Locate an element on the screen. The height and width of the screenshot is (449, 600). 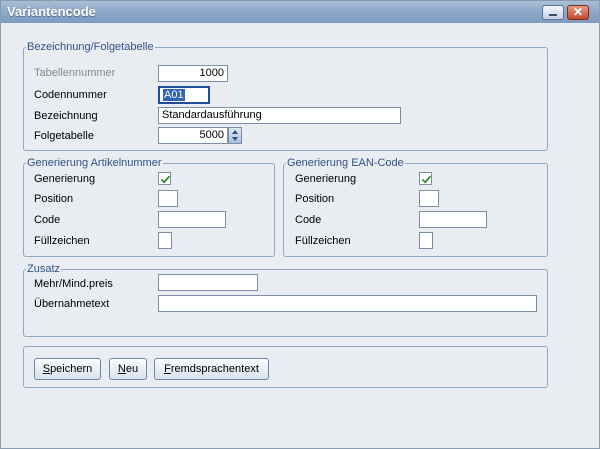
ean-code-label: Code is located at coordinates (308, 220).